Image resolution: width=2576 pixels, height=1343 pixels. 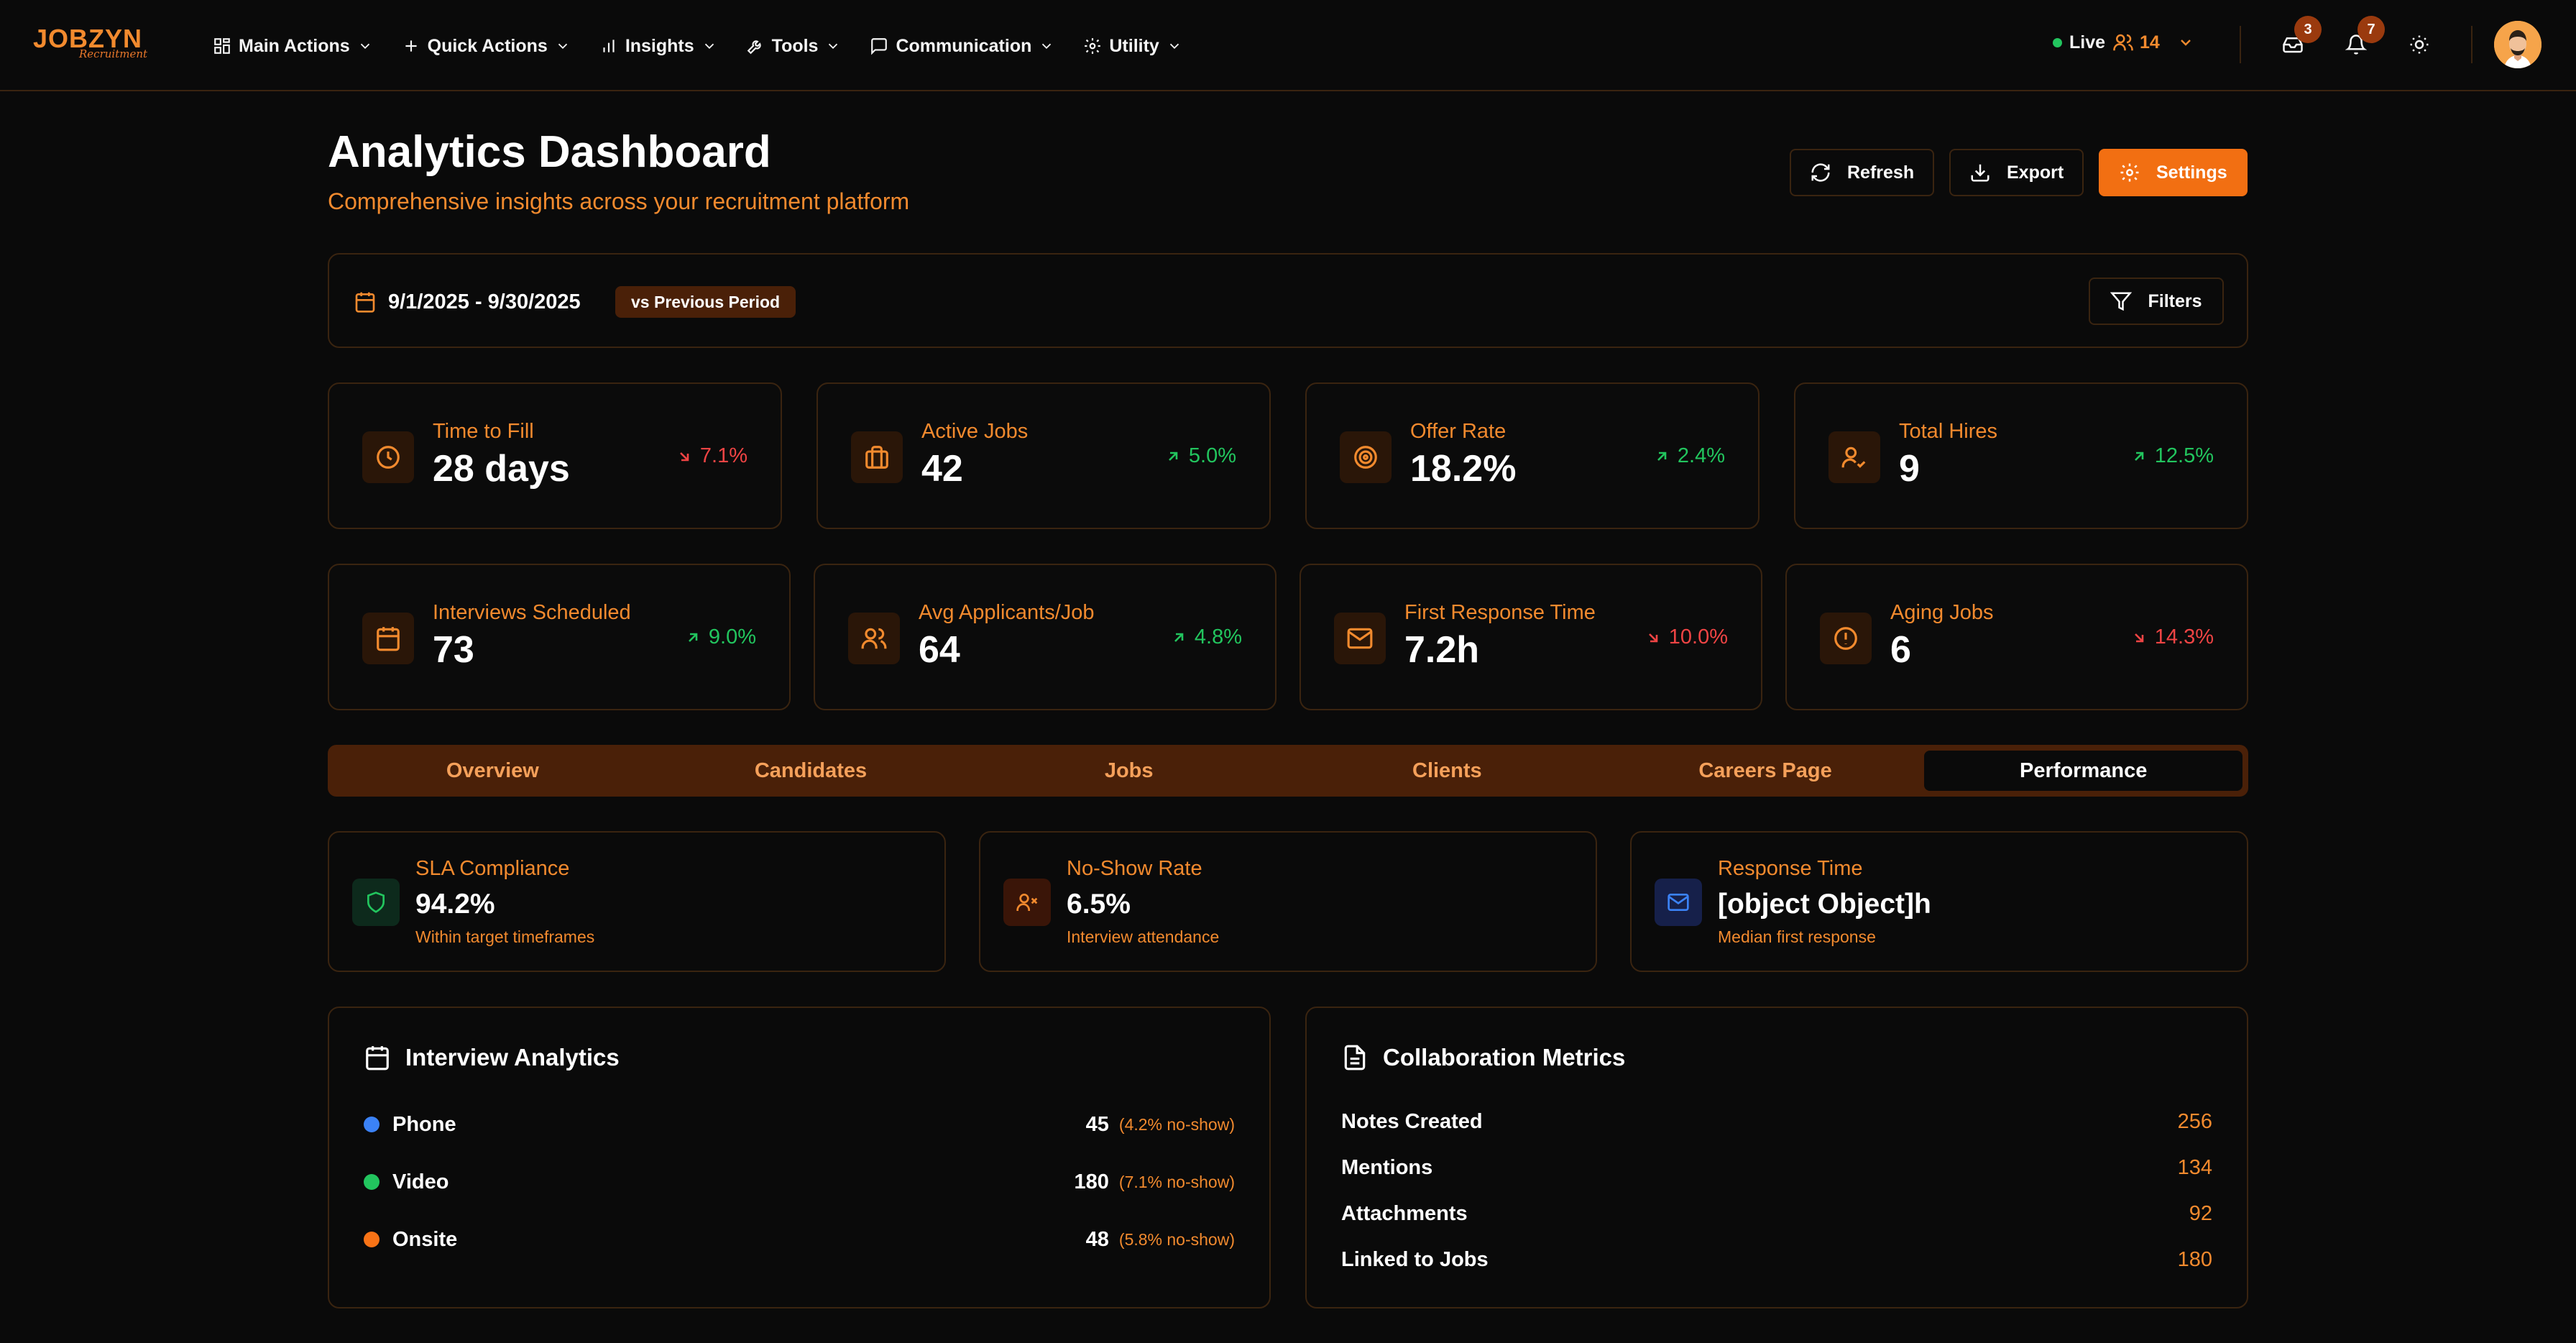 What do you see at coordinates (2016, 637) in the screenshot?
I see `kpi-card-aging-jobs: Aging Jobs 6 14.3%` at bounding box center [2016, 637].